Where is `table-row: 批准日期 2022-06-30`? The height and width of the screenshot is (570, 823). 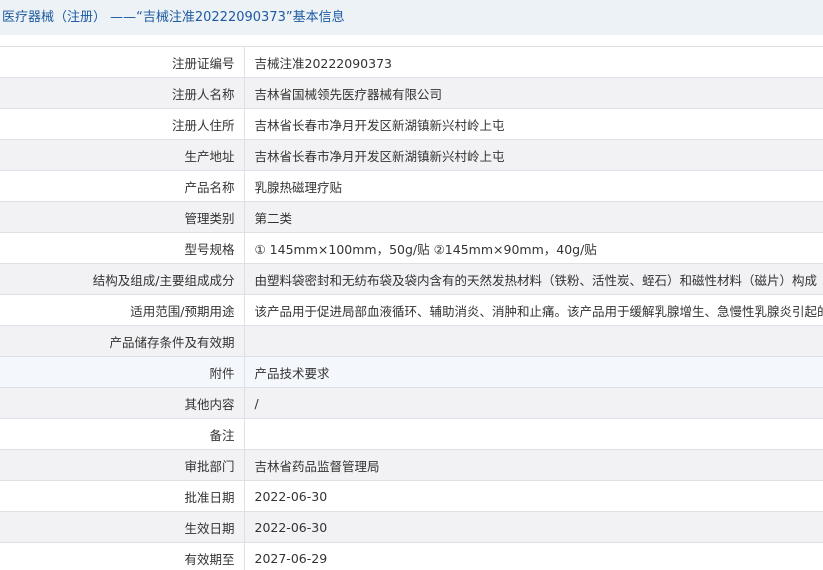 table-row: 批准日期 2022-06-30 is located at coordinates (411, 496).